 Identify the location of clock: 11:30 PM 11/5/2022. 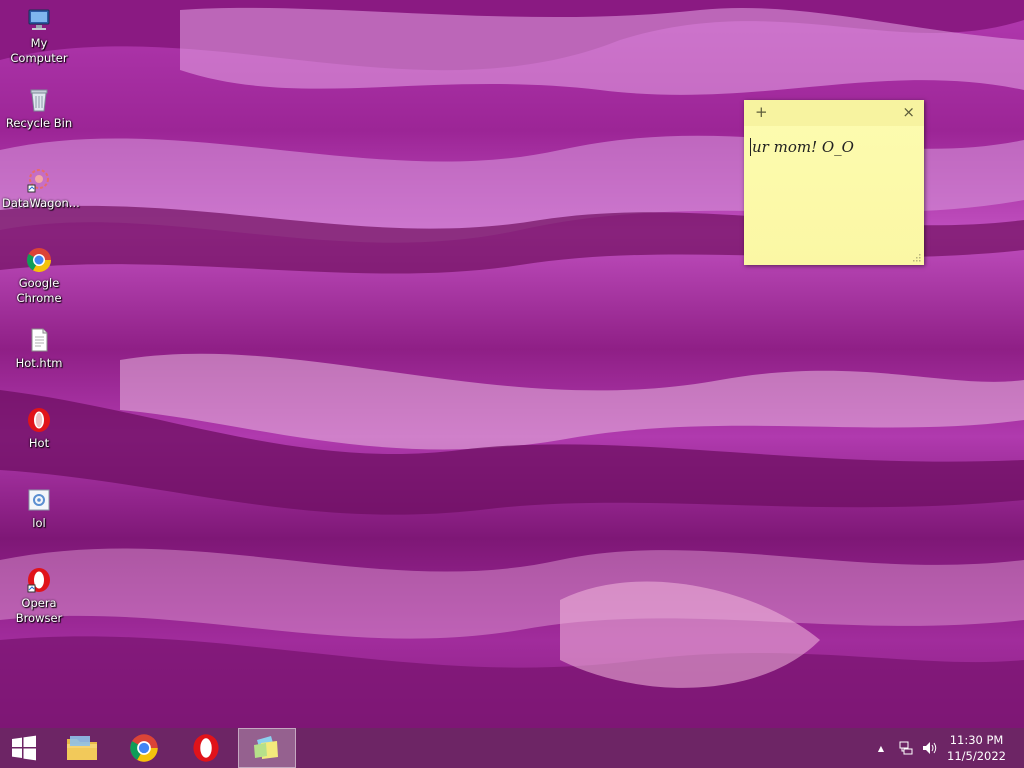
(976, 748).